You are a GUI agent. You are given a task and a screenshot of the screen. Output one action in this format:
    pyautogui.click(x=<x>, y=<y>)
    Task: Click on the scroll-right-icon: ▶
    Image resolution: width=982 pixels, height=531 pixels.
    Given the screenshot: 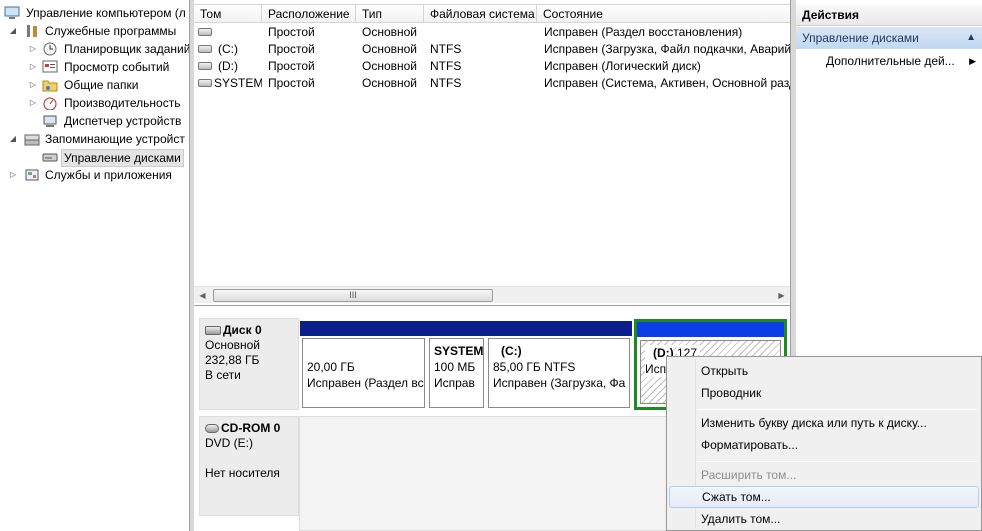 What is the action you would take?
    pyautogui.click(x=781, y=295)
    